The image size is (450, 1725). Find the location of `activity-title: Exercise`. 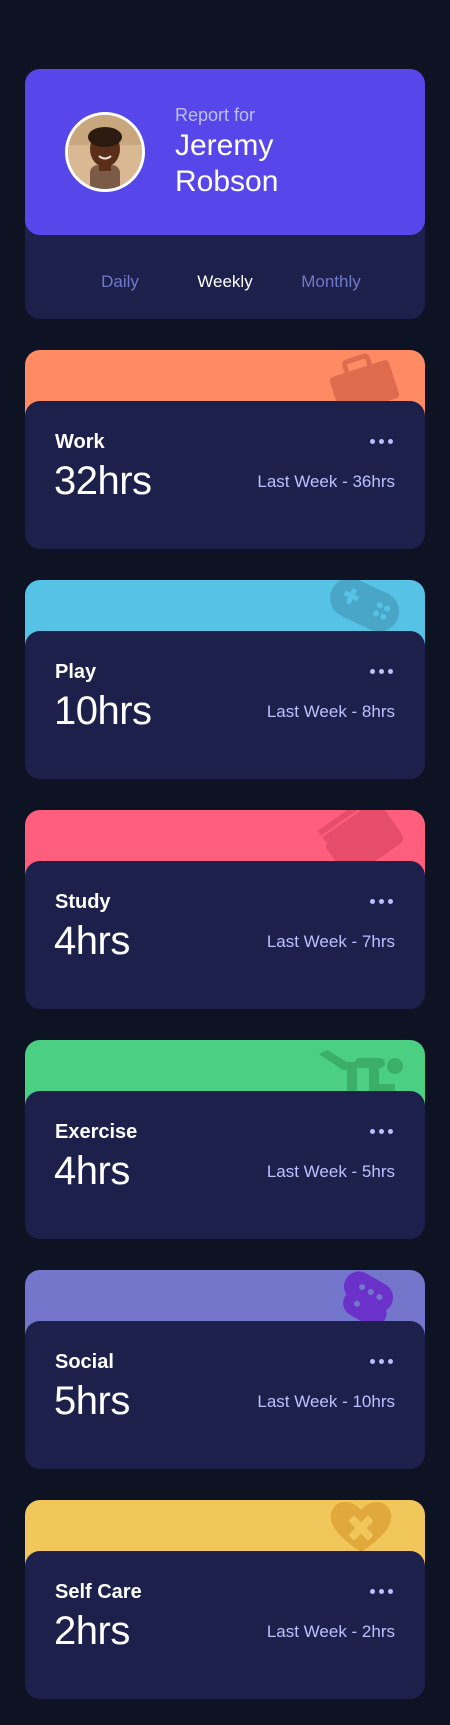

activity-title: Exercise is located at coordinates (96, 1132).